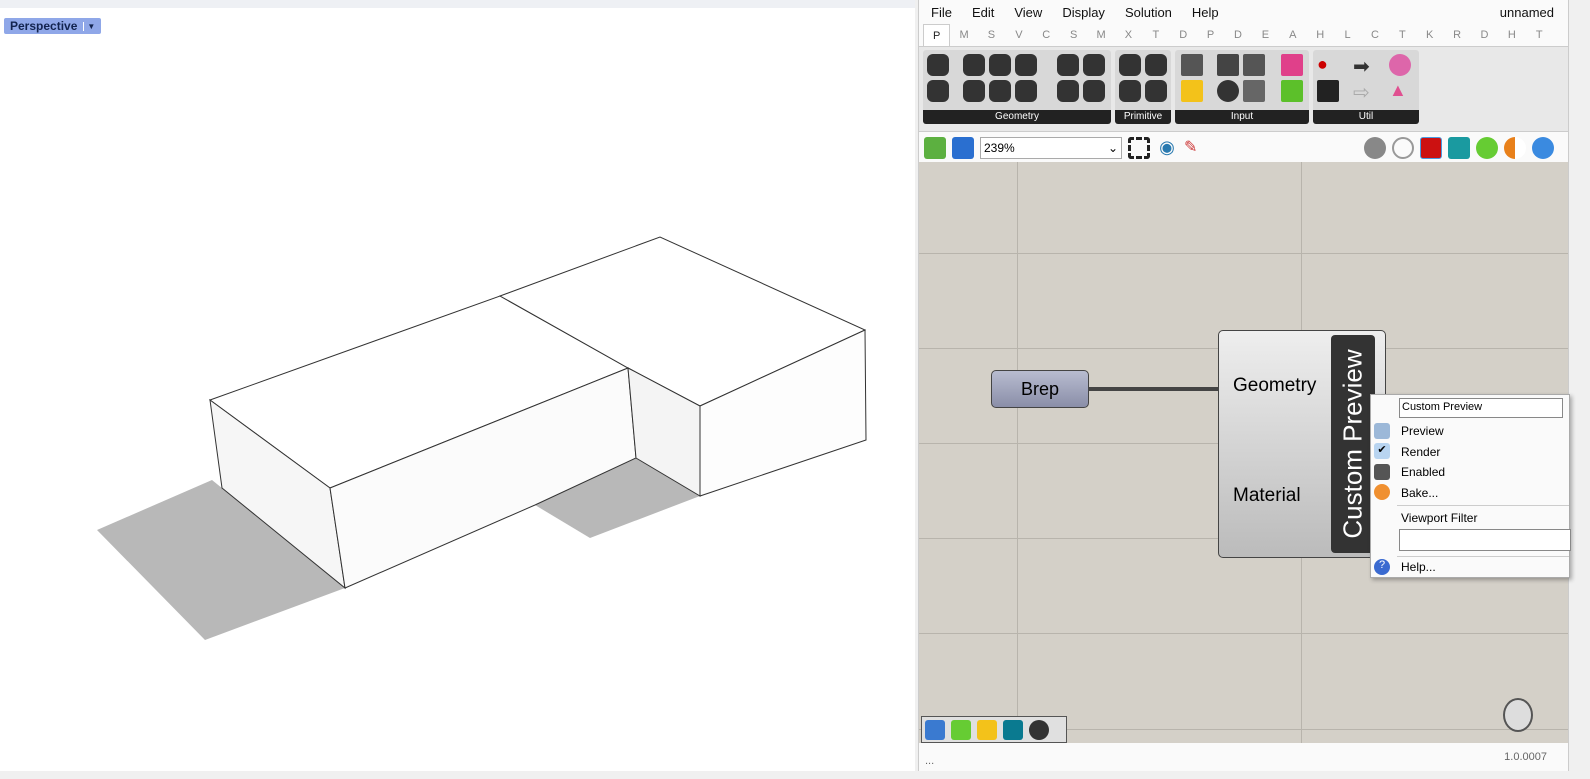 The image size is (1590, 779). I want to click on menu-edit: Edit, so click(983, 12).